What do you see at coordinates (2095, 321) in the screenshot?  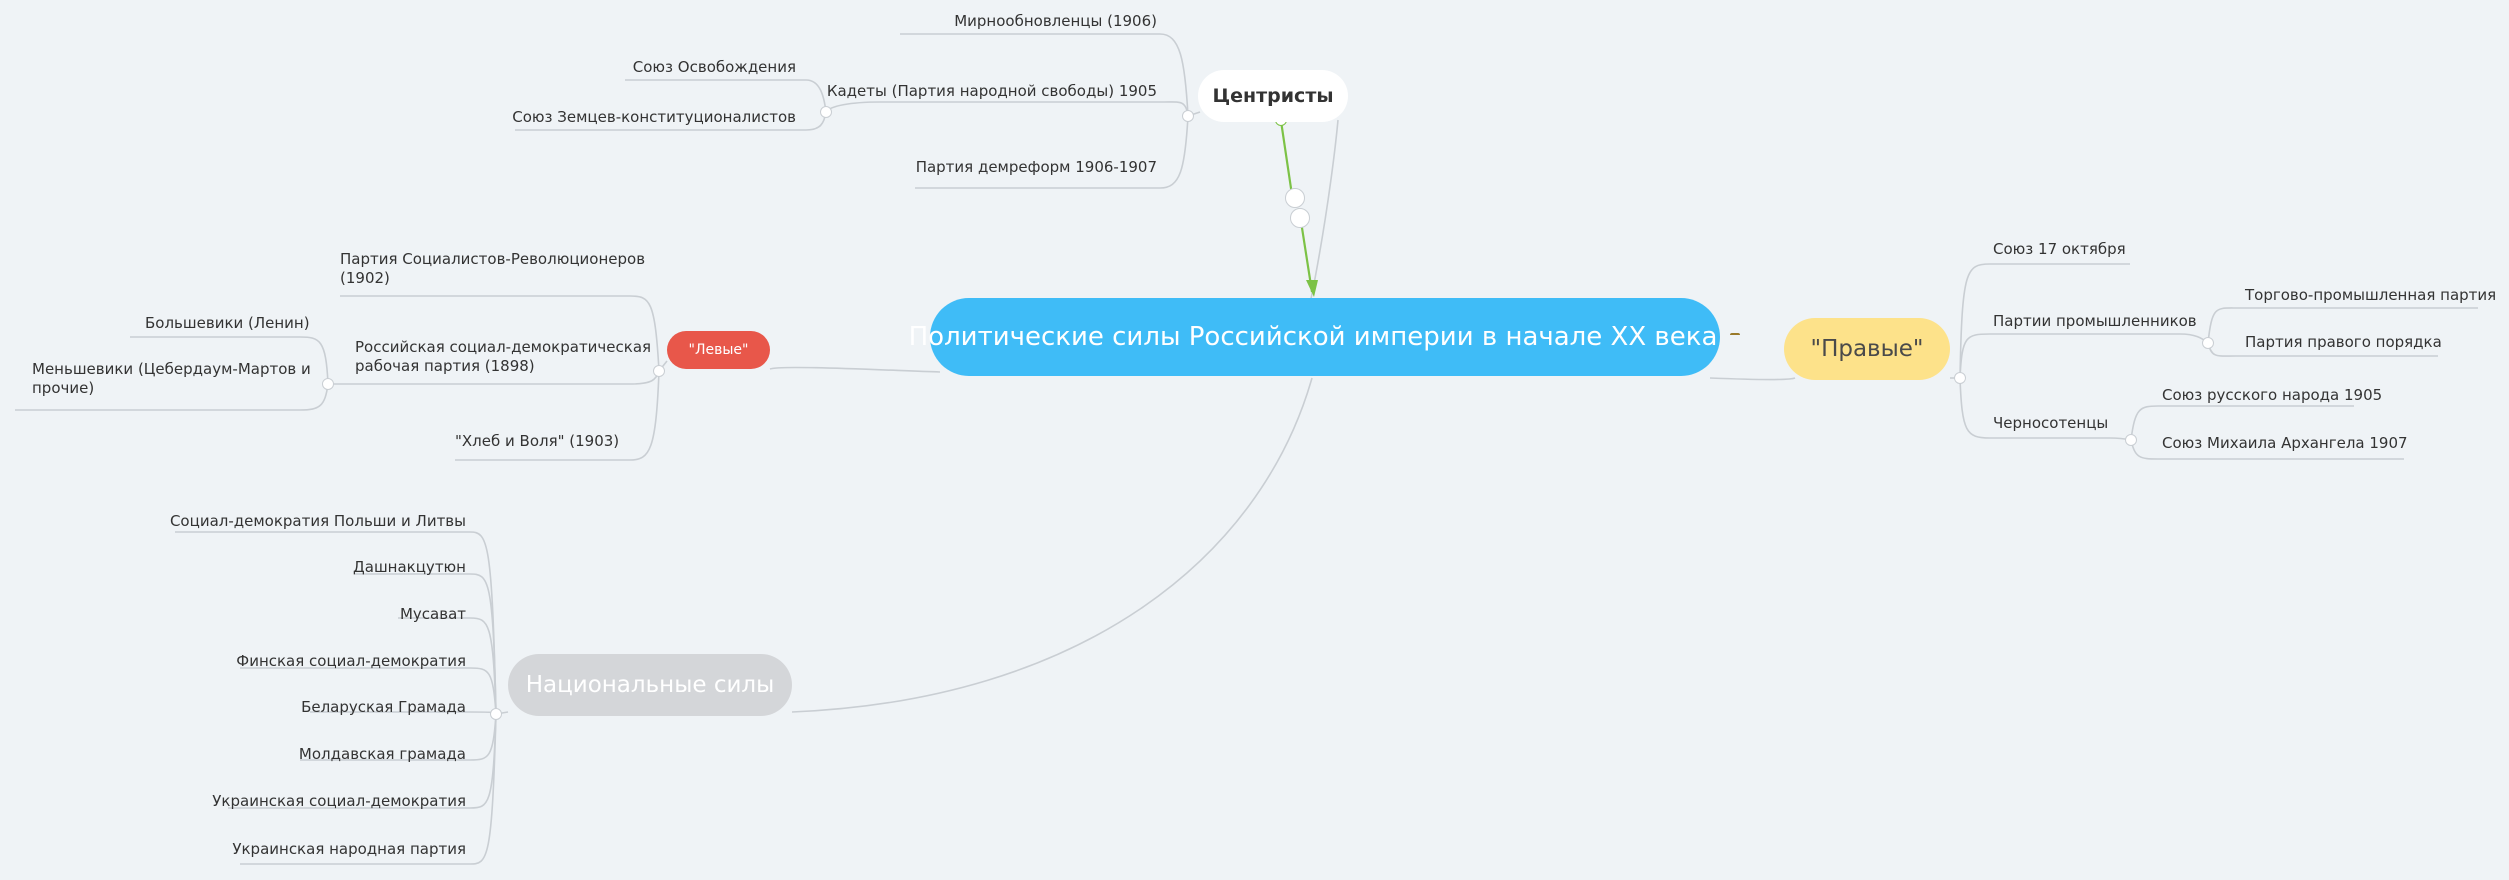 I see `topic-partii-promyshlennikov: Партии промышленников` at bounding box center [2095, 321].